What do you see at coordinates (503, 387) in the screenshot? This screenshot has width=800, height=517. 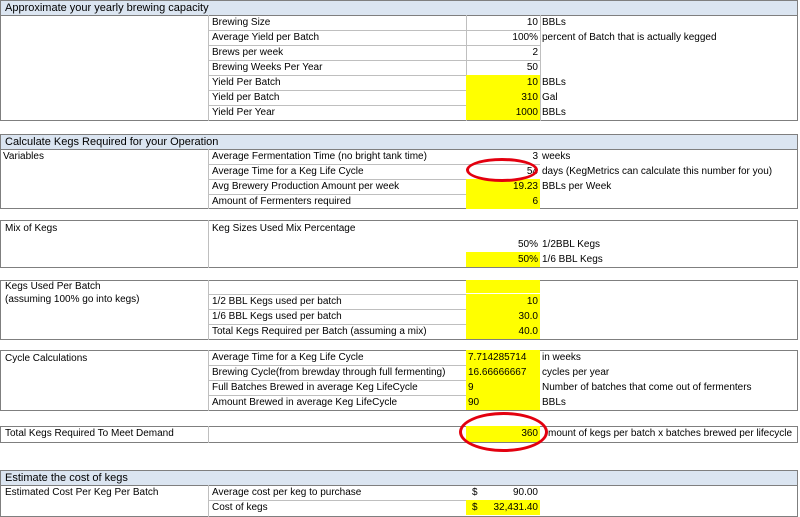 I see `cycle-value: 9` at bounding box center [503, 387].